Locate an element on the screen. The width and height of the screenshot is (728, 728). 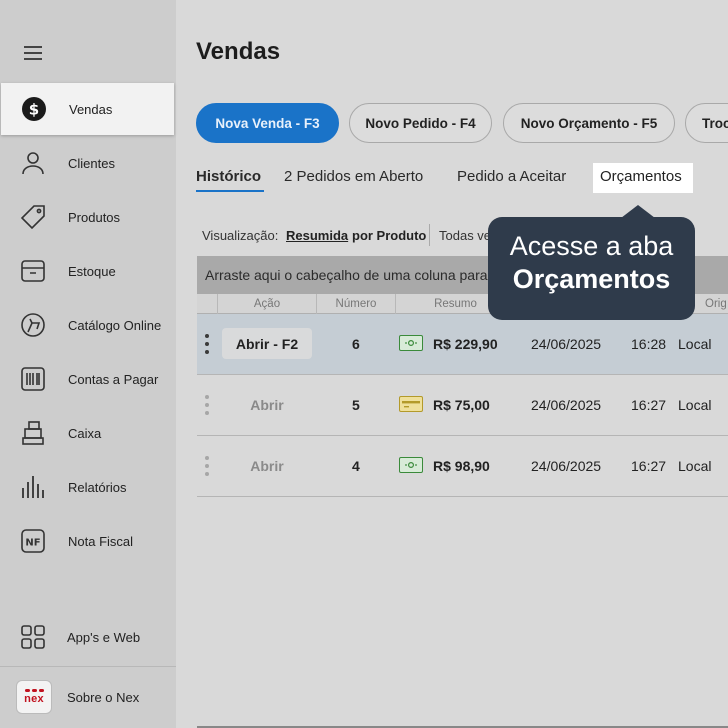
sidebar-item-label: Caixa is located at coordinates (85, 433).